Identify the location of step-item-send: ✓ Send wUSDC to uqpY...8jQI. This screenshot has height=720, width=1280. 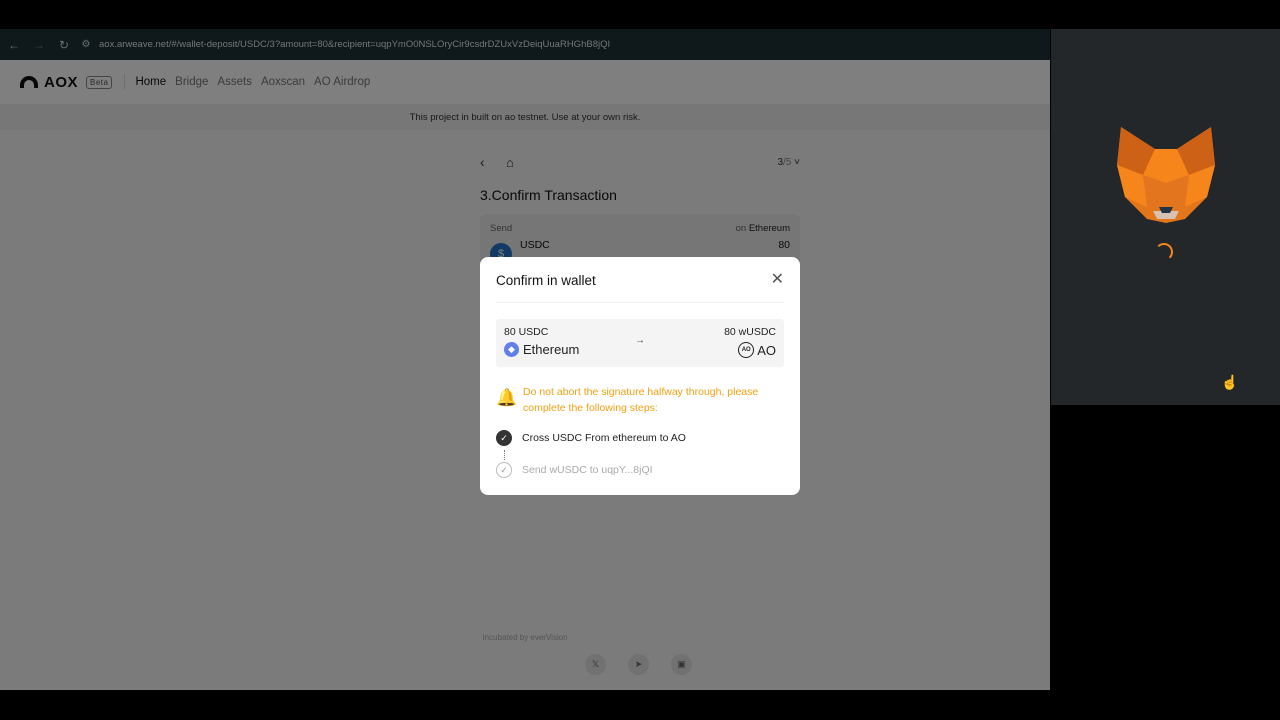
(574, 470).